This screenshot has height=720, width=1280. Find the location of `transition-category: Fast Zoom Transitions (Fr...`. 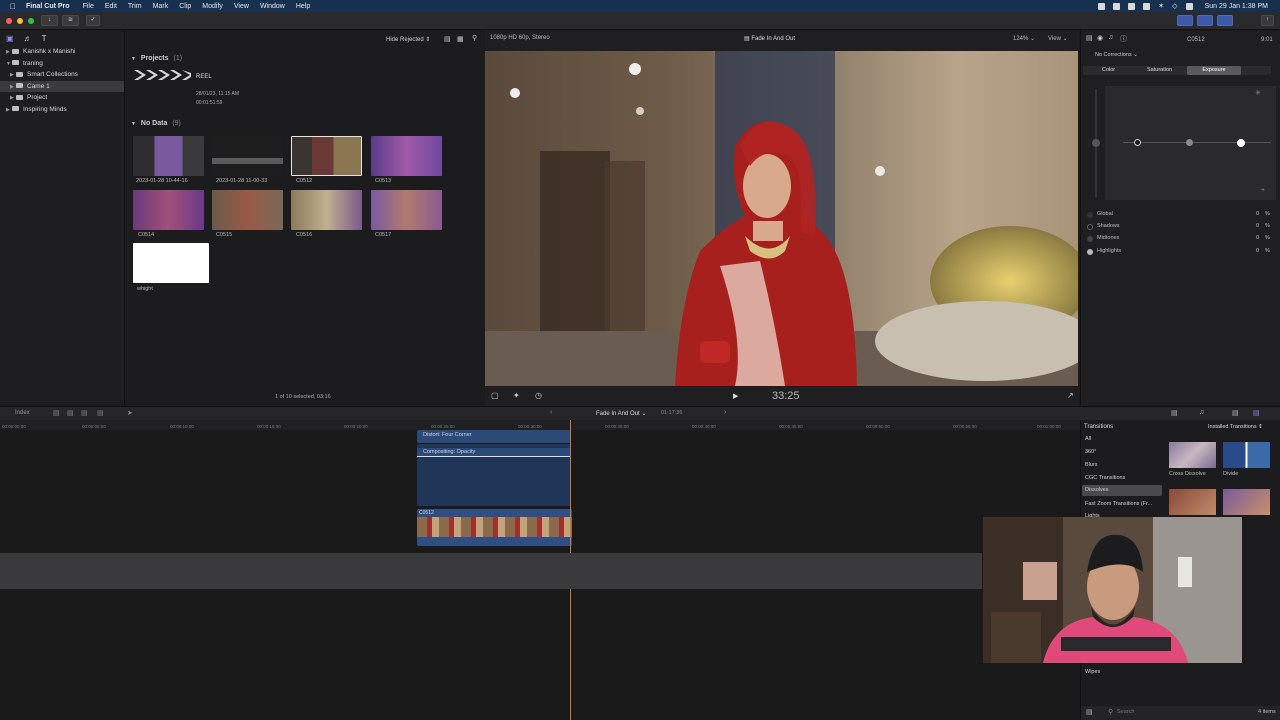

transition-category: Fast Zoom Transitions (Fr... is located at coordinates (1118, 504).